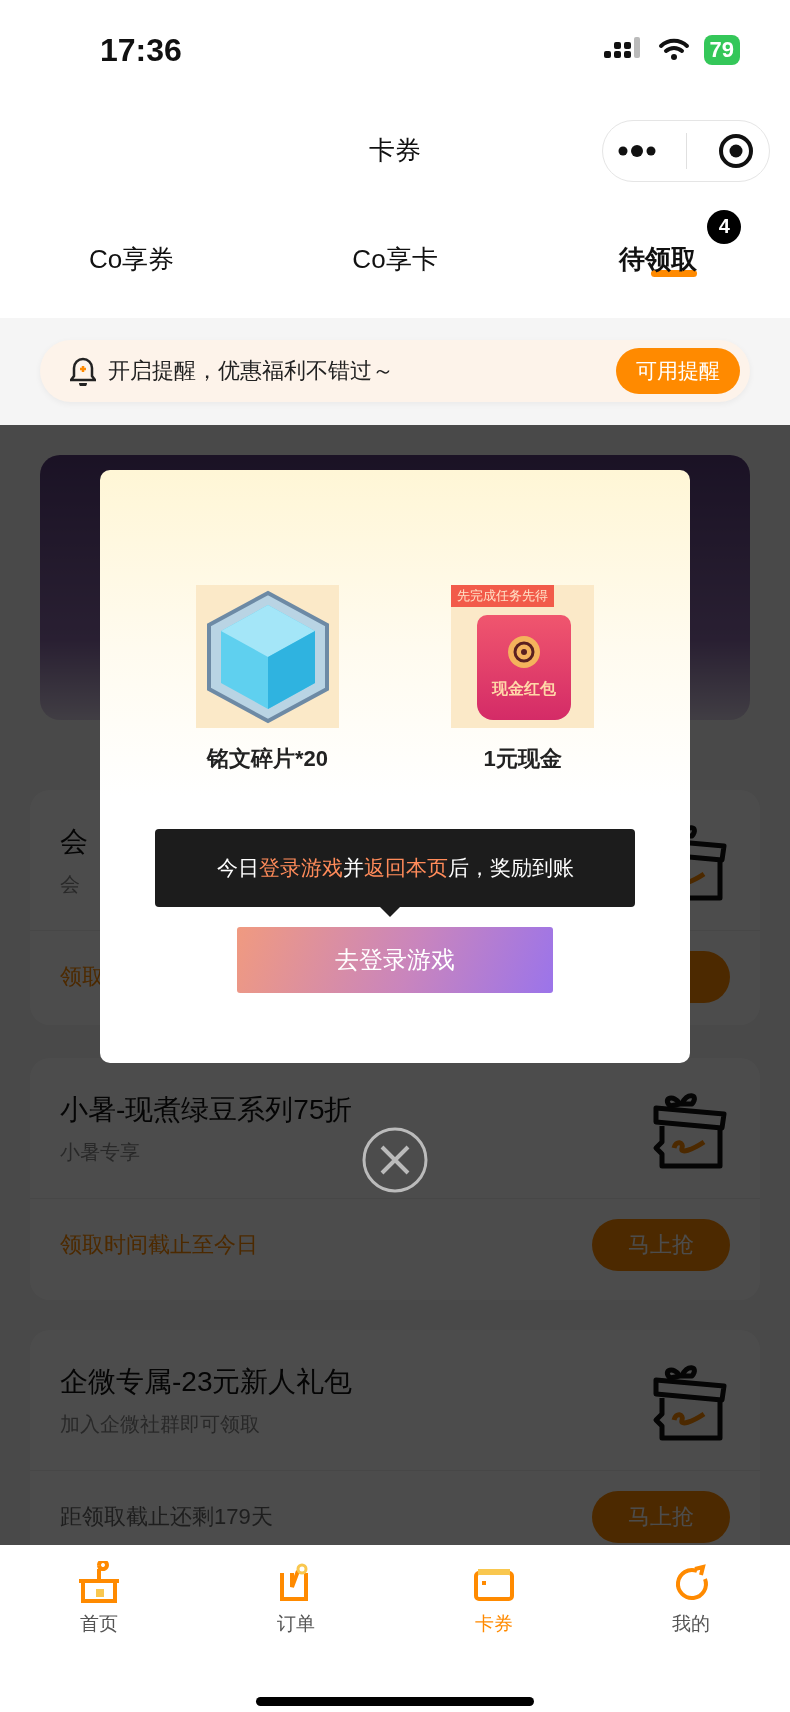  I want to click on count-badge: 4, so click(724, 226).